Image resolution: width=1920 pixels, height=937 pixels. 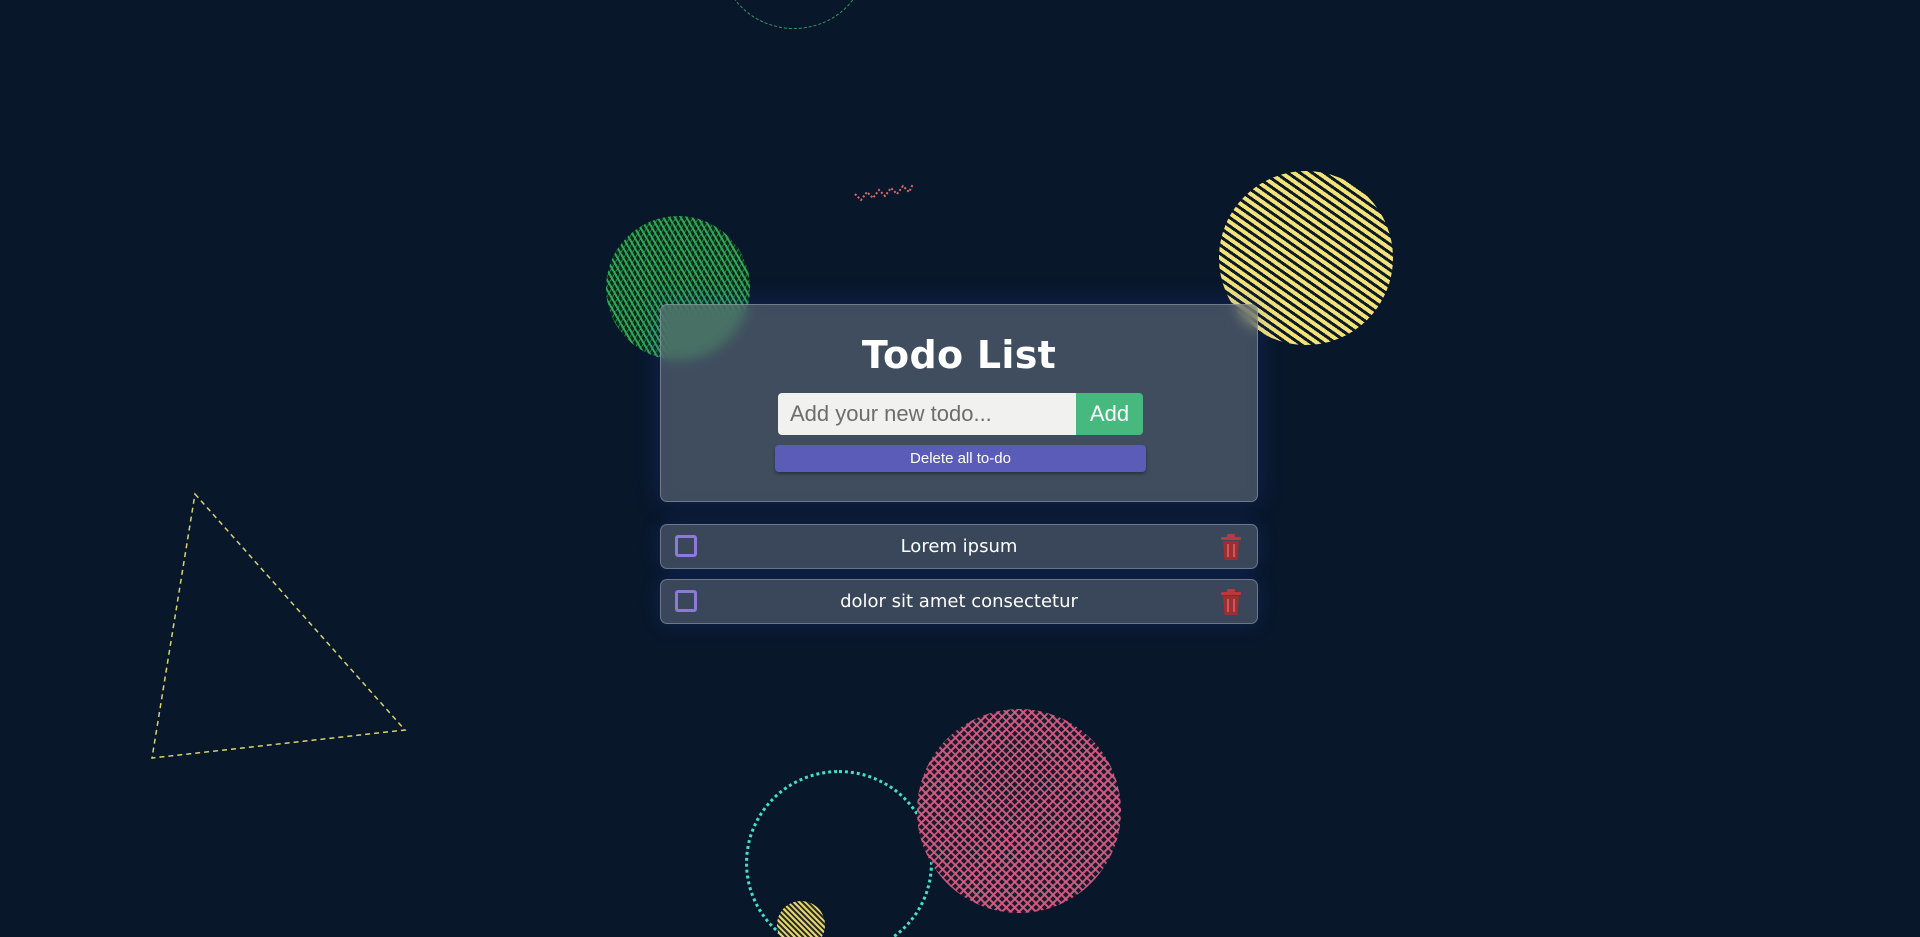 I want to click on page-title: Todo List, so click(x=959, y=355).